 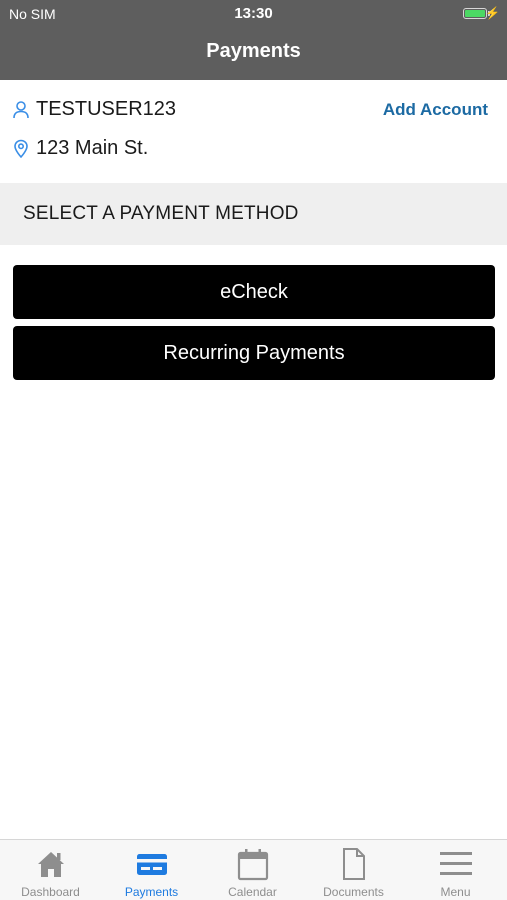 What do you see at coordinates (161, 213) in the screenshot?
I see `section-title: SELECT A PAYMENT METHOD` at bounding box center [161, 213].